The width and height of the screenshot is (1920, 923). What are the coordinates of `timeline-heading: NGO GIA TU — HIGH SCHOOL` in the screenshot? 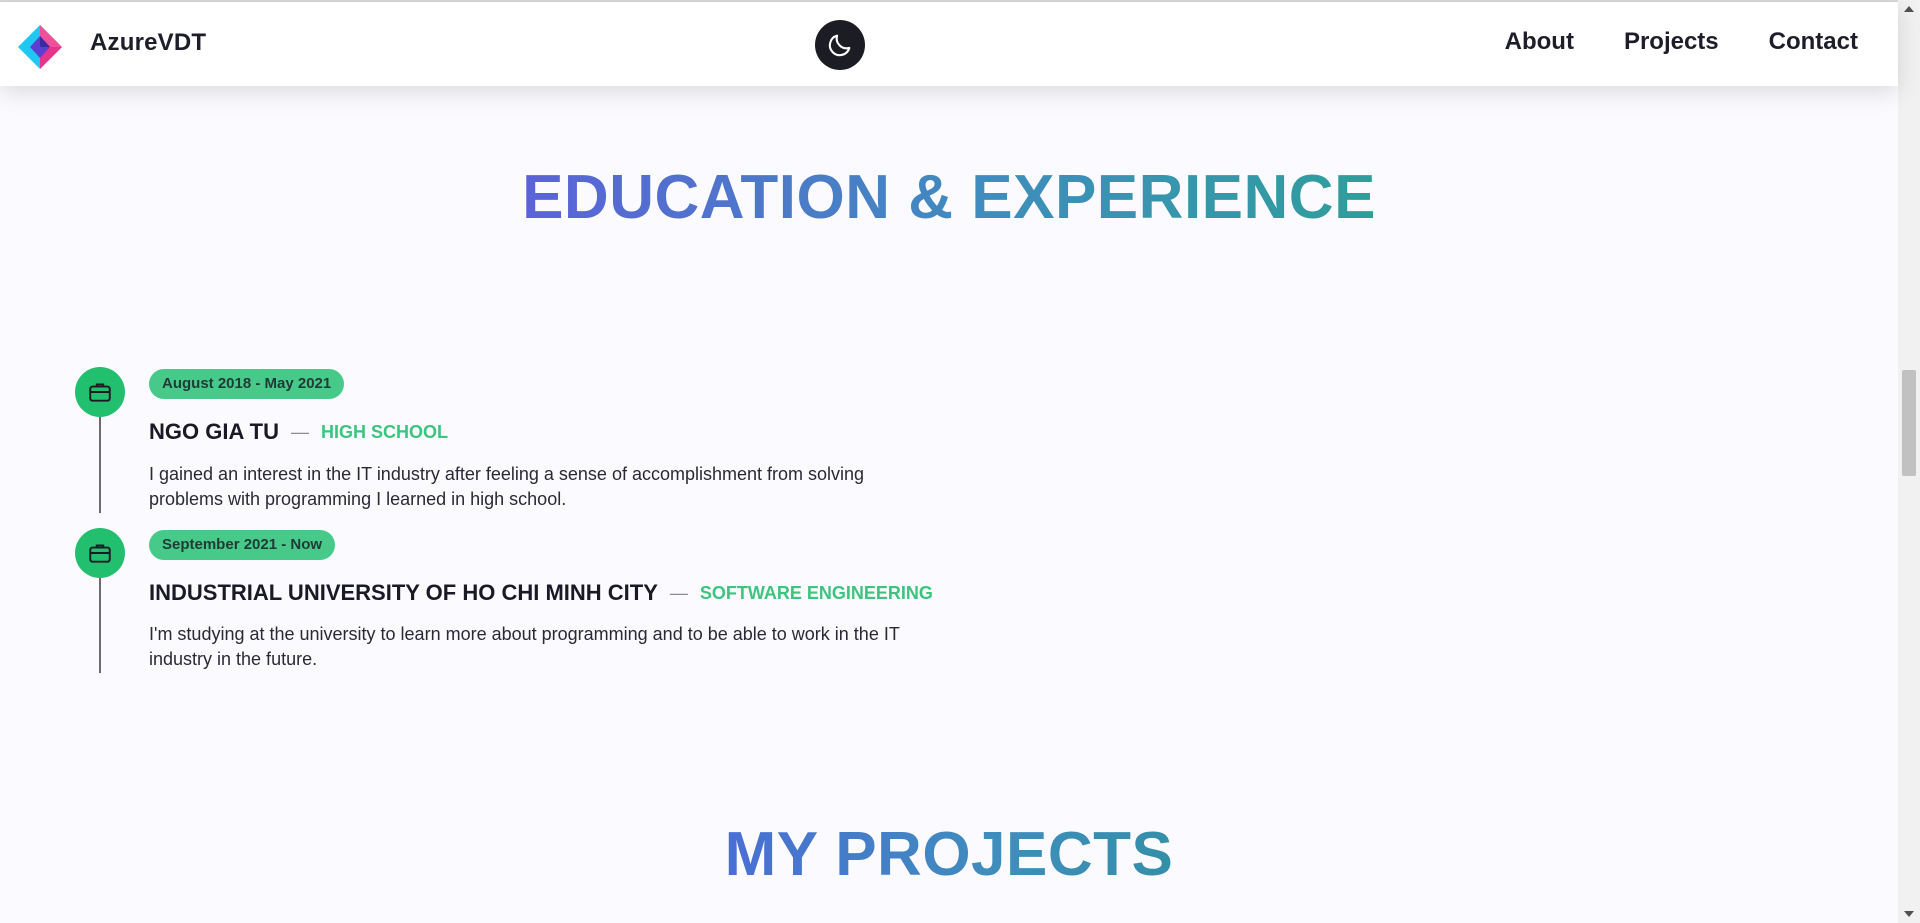 It's located at (298, 432).